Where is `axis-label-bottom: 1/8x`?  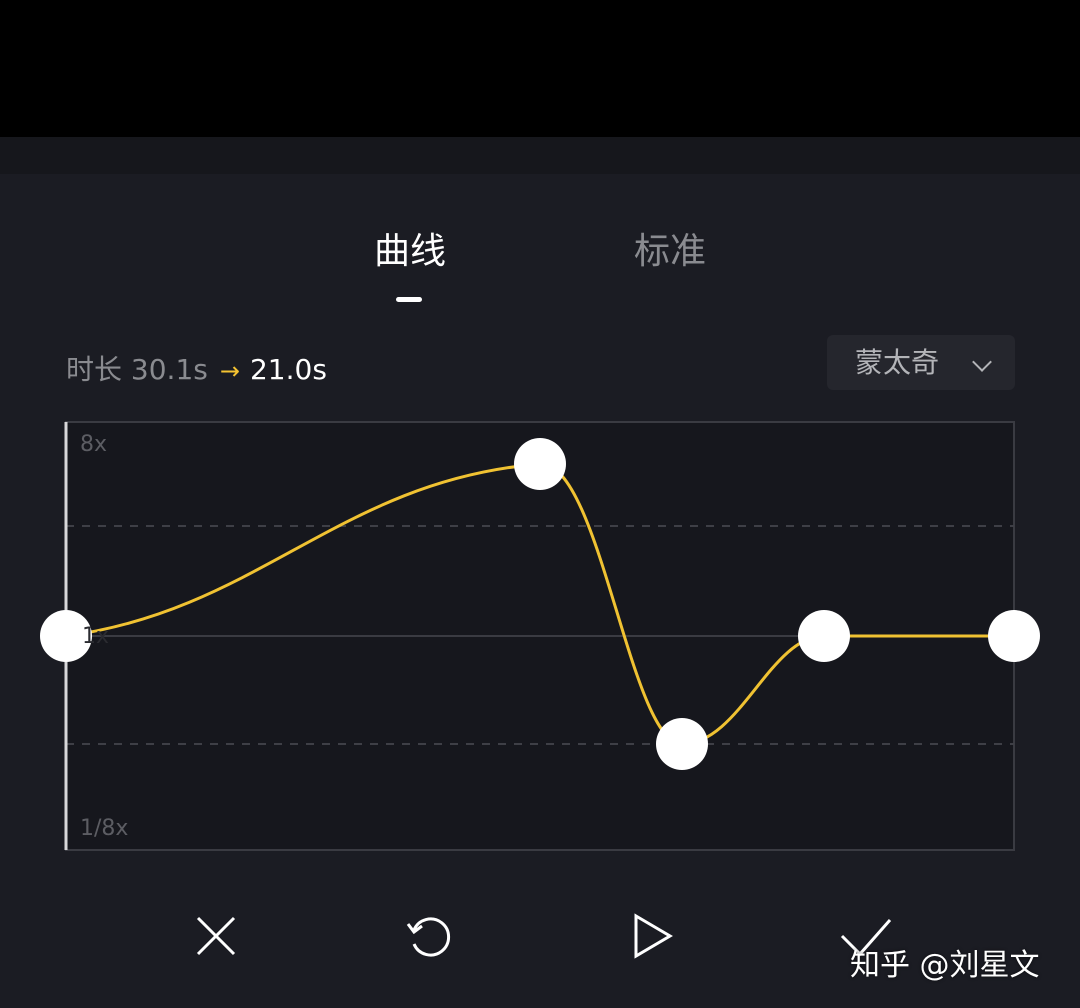
axis-label-bottom: 1/8x is located at coordinates (104, 828).